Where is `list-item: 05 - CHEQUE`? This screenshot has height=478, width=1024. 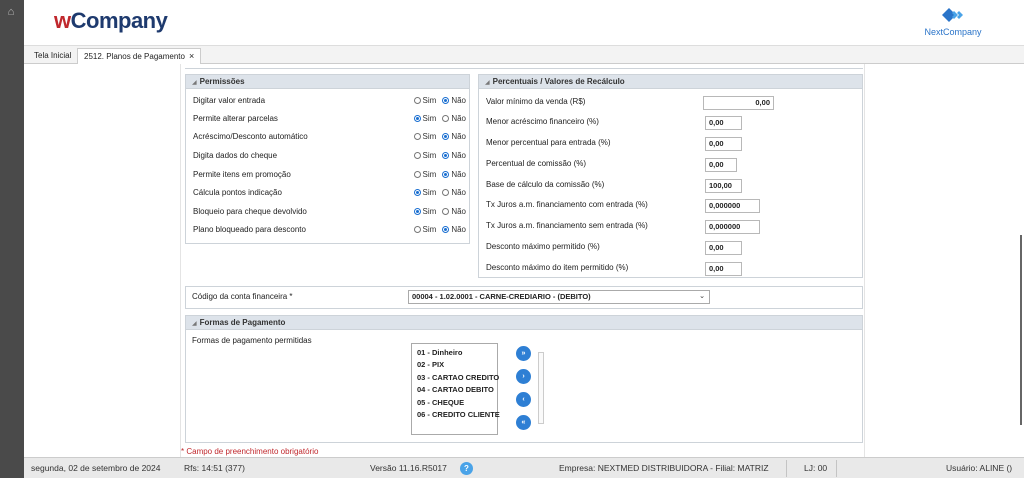 list-item: 05 - CHEQUE is located at coordinates (454, 403).